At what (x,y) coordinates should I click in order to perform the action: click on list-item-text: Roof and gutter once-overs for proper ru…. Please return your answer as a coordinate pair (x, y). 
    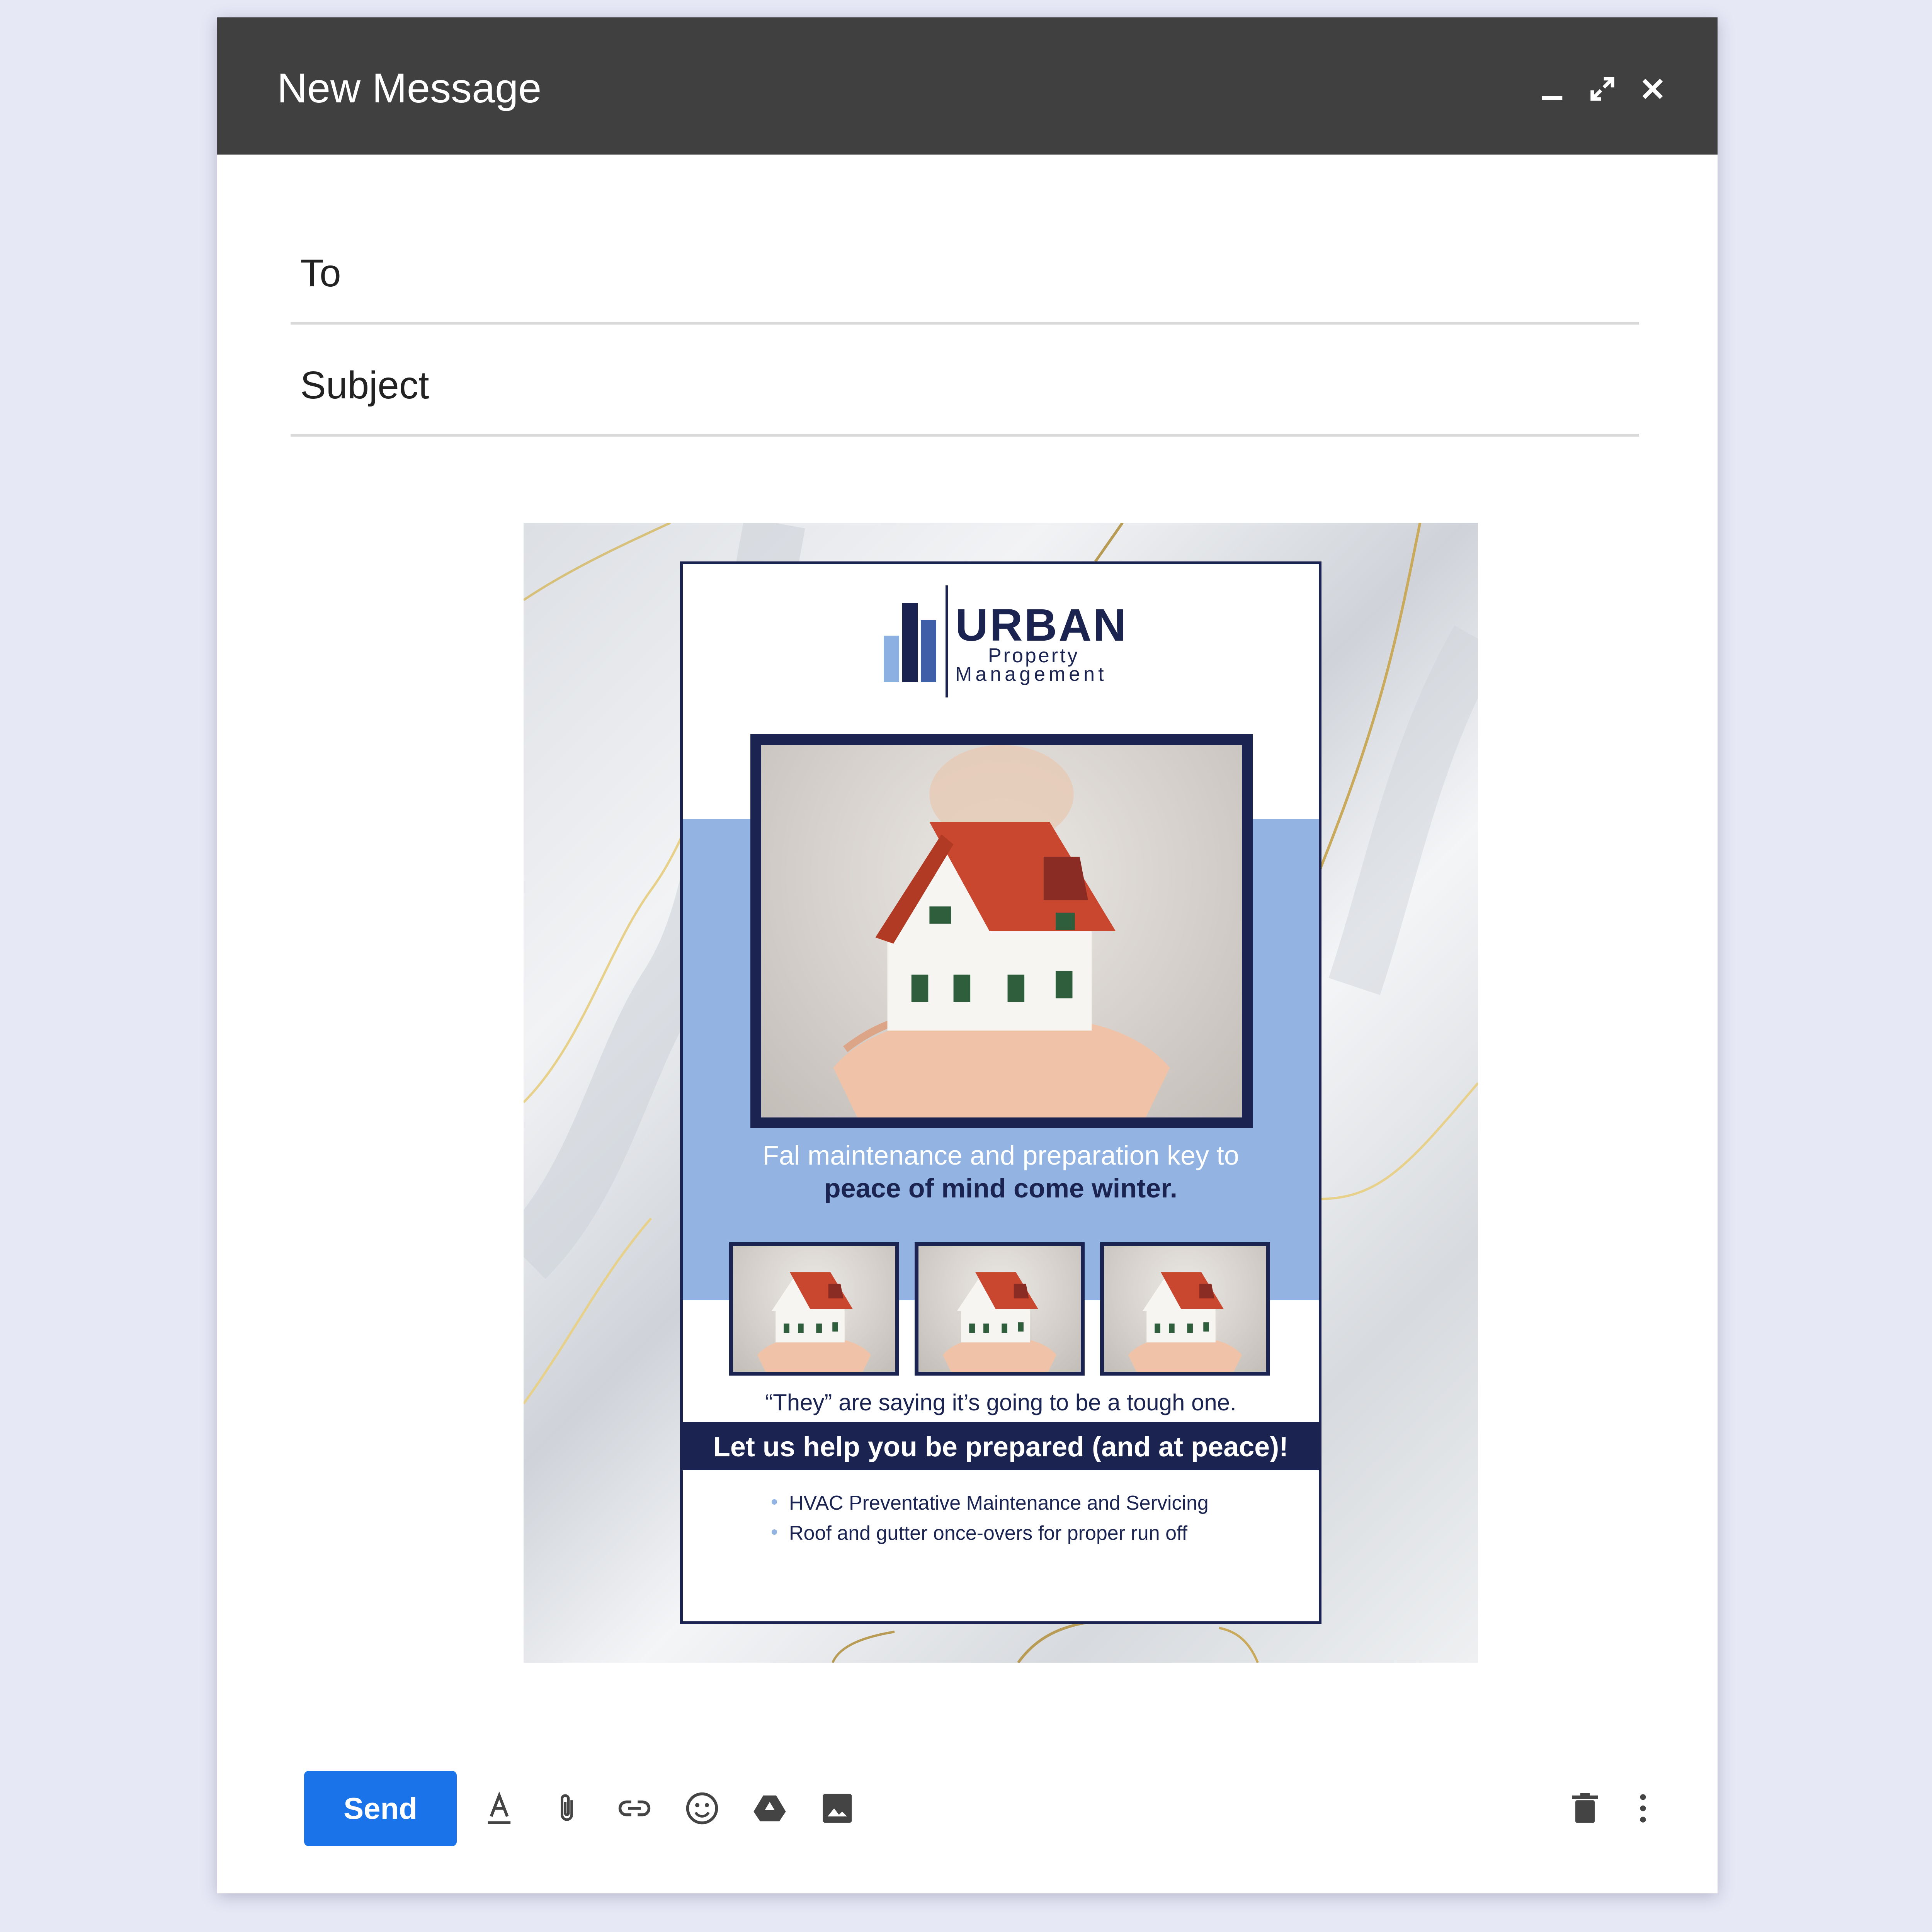
    Looking at the image, I should click on (988, 1533).